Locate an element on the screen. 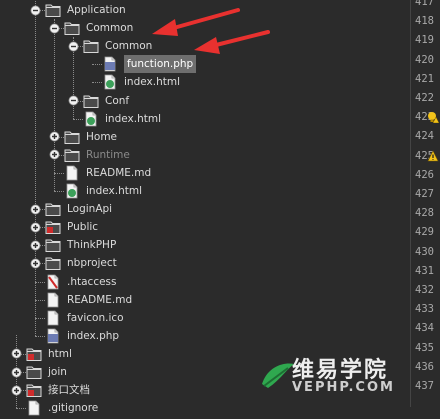 This screenshot has width=440, height=419. line-number: 427 is located at coordinates (424, 194).